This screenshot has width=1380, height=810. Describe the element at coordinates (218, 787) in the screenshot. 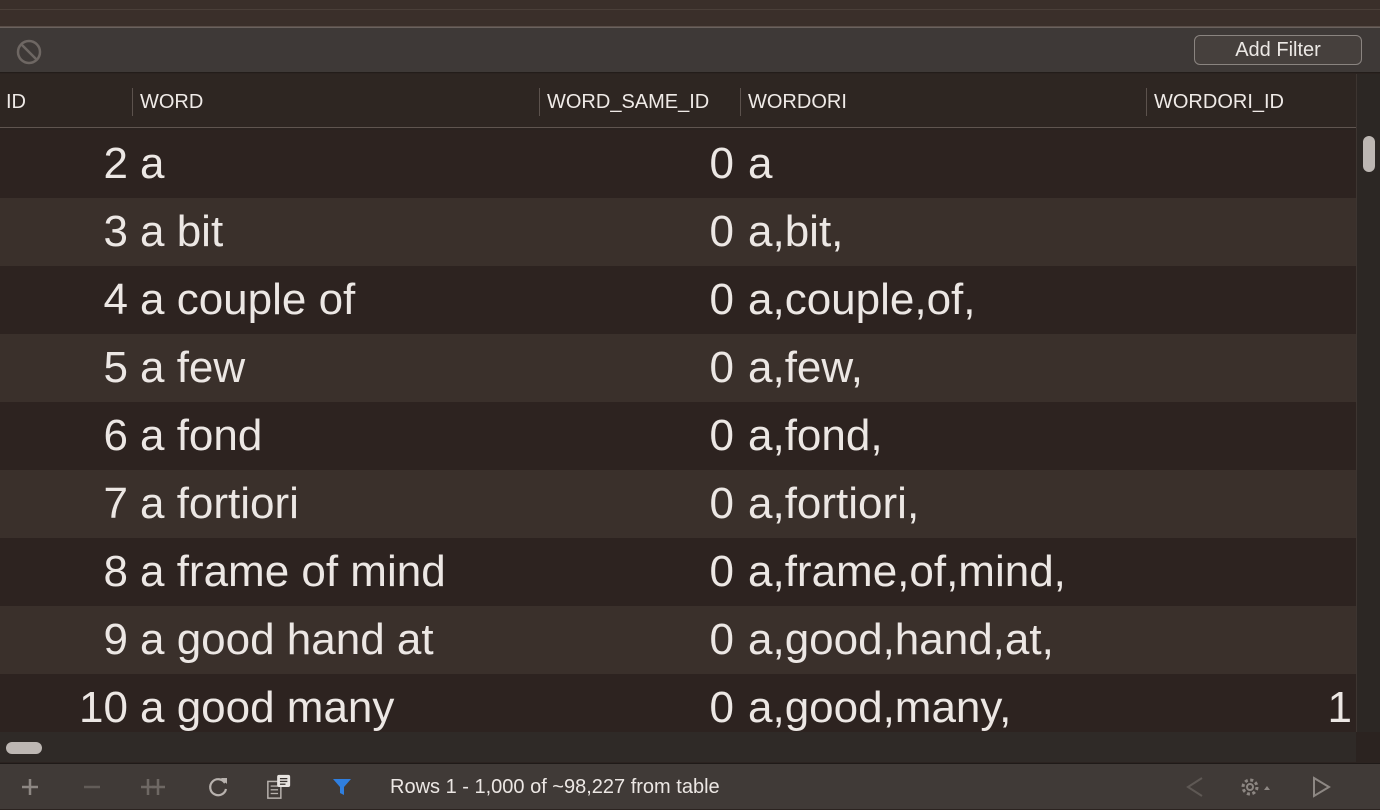

I see `refresh-icon` at that location.